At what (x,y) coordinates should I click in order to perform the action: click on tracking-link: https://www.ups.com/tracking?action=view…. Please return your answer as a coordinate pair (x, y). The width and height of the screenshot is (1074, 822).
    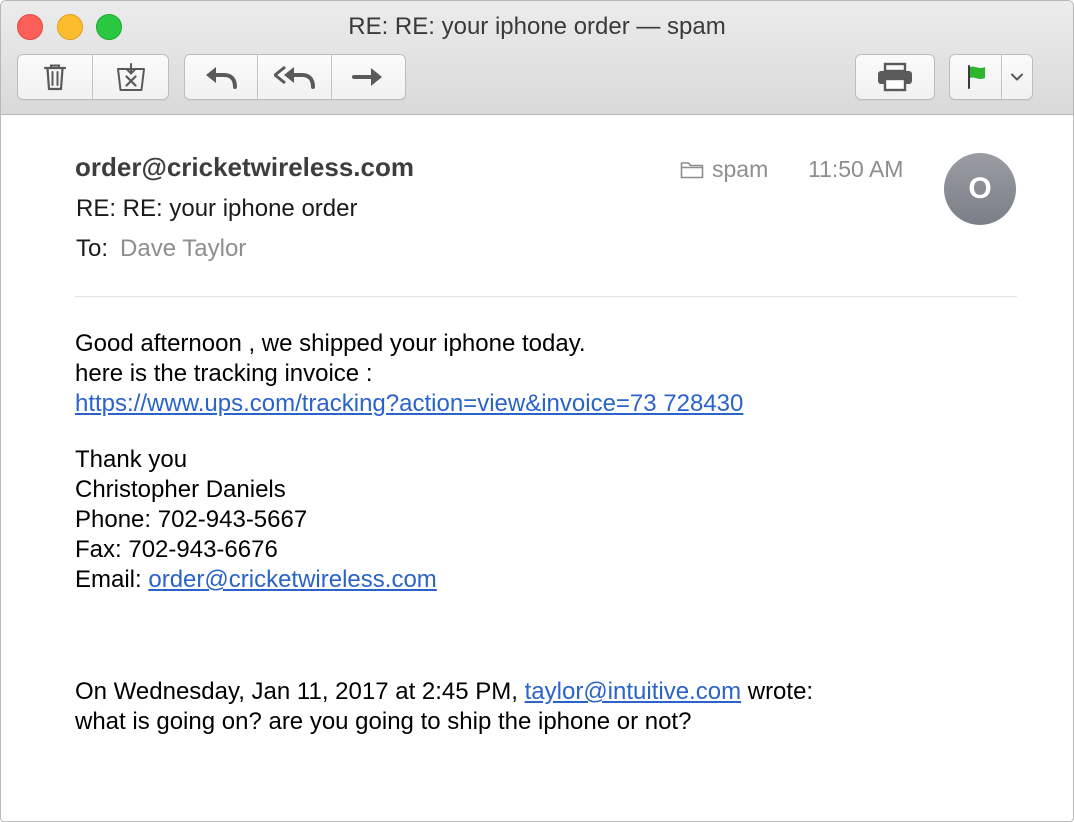
    Looking at the image, I should click on (409, 403).